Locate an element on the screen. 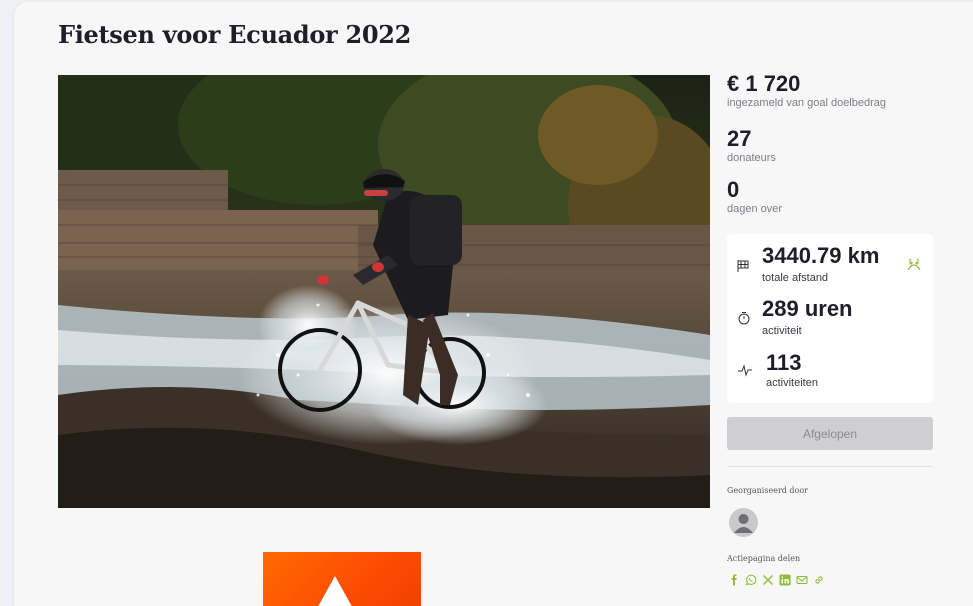 The height and width of the screenshot is (606, 973). linkedin-icon is located at coordinates (784, 579).